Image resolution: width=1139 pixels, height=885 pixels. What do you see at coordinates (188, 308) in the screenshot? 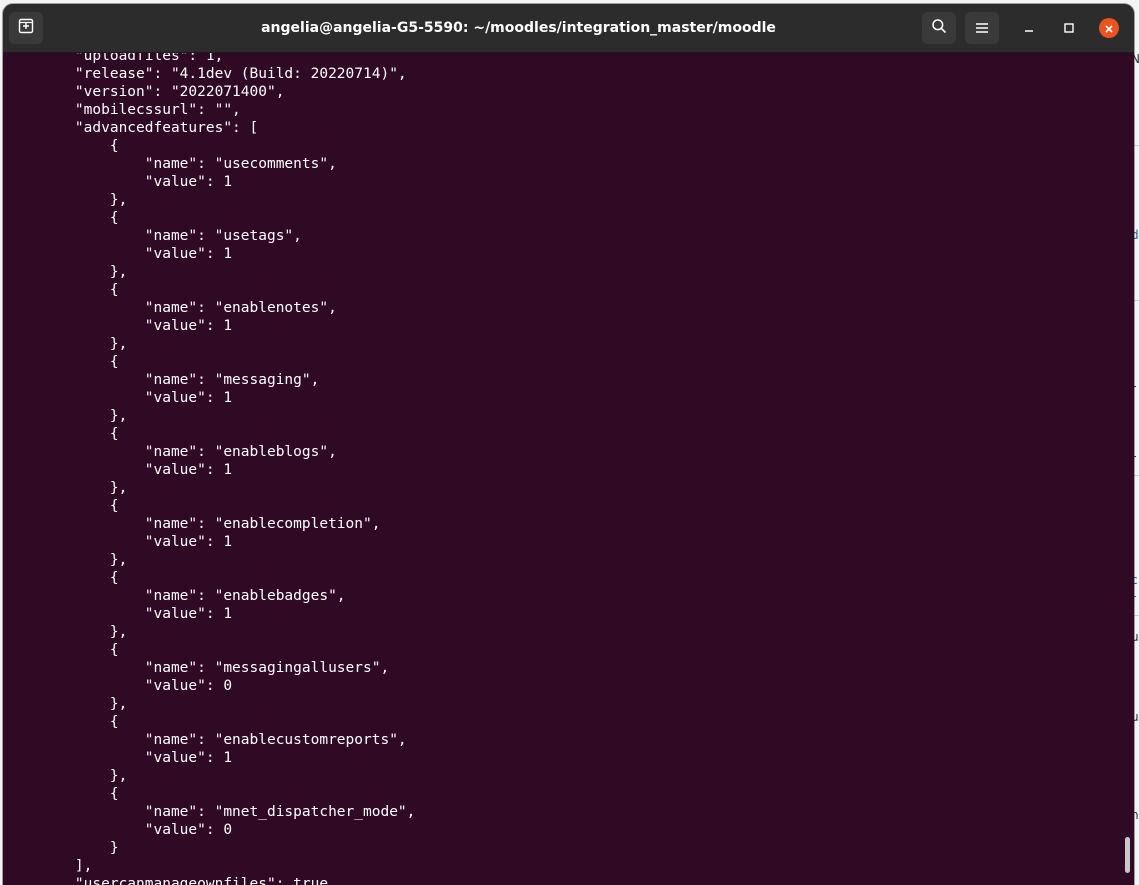
I see `terminal-line: "name": "enablenotes",` at bounding box center [188, 308].